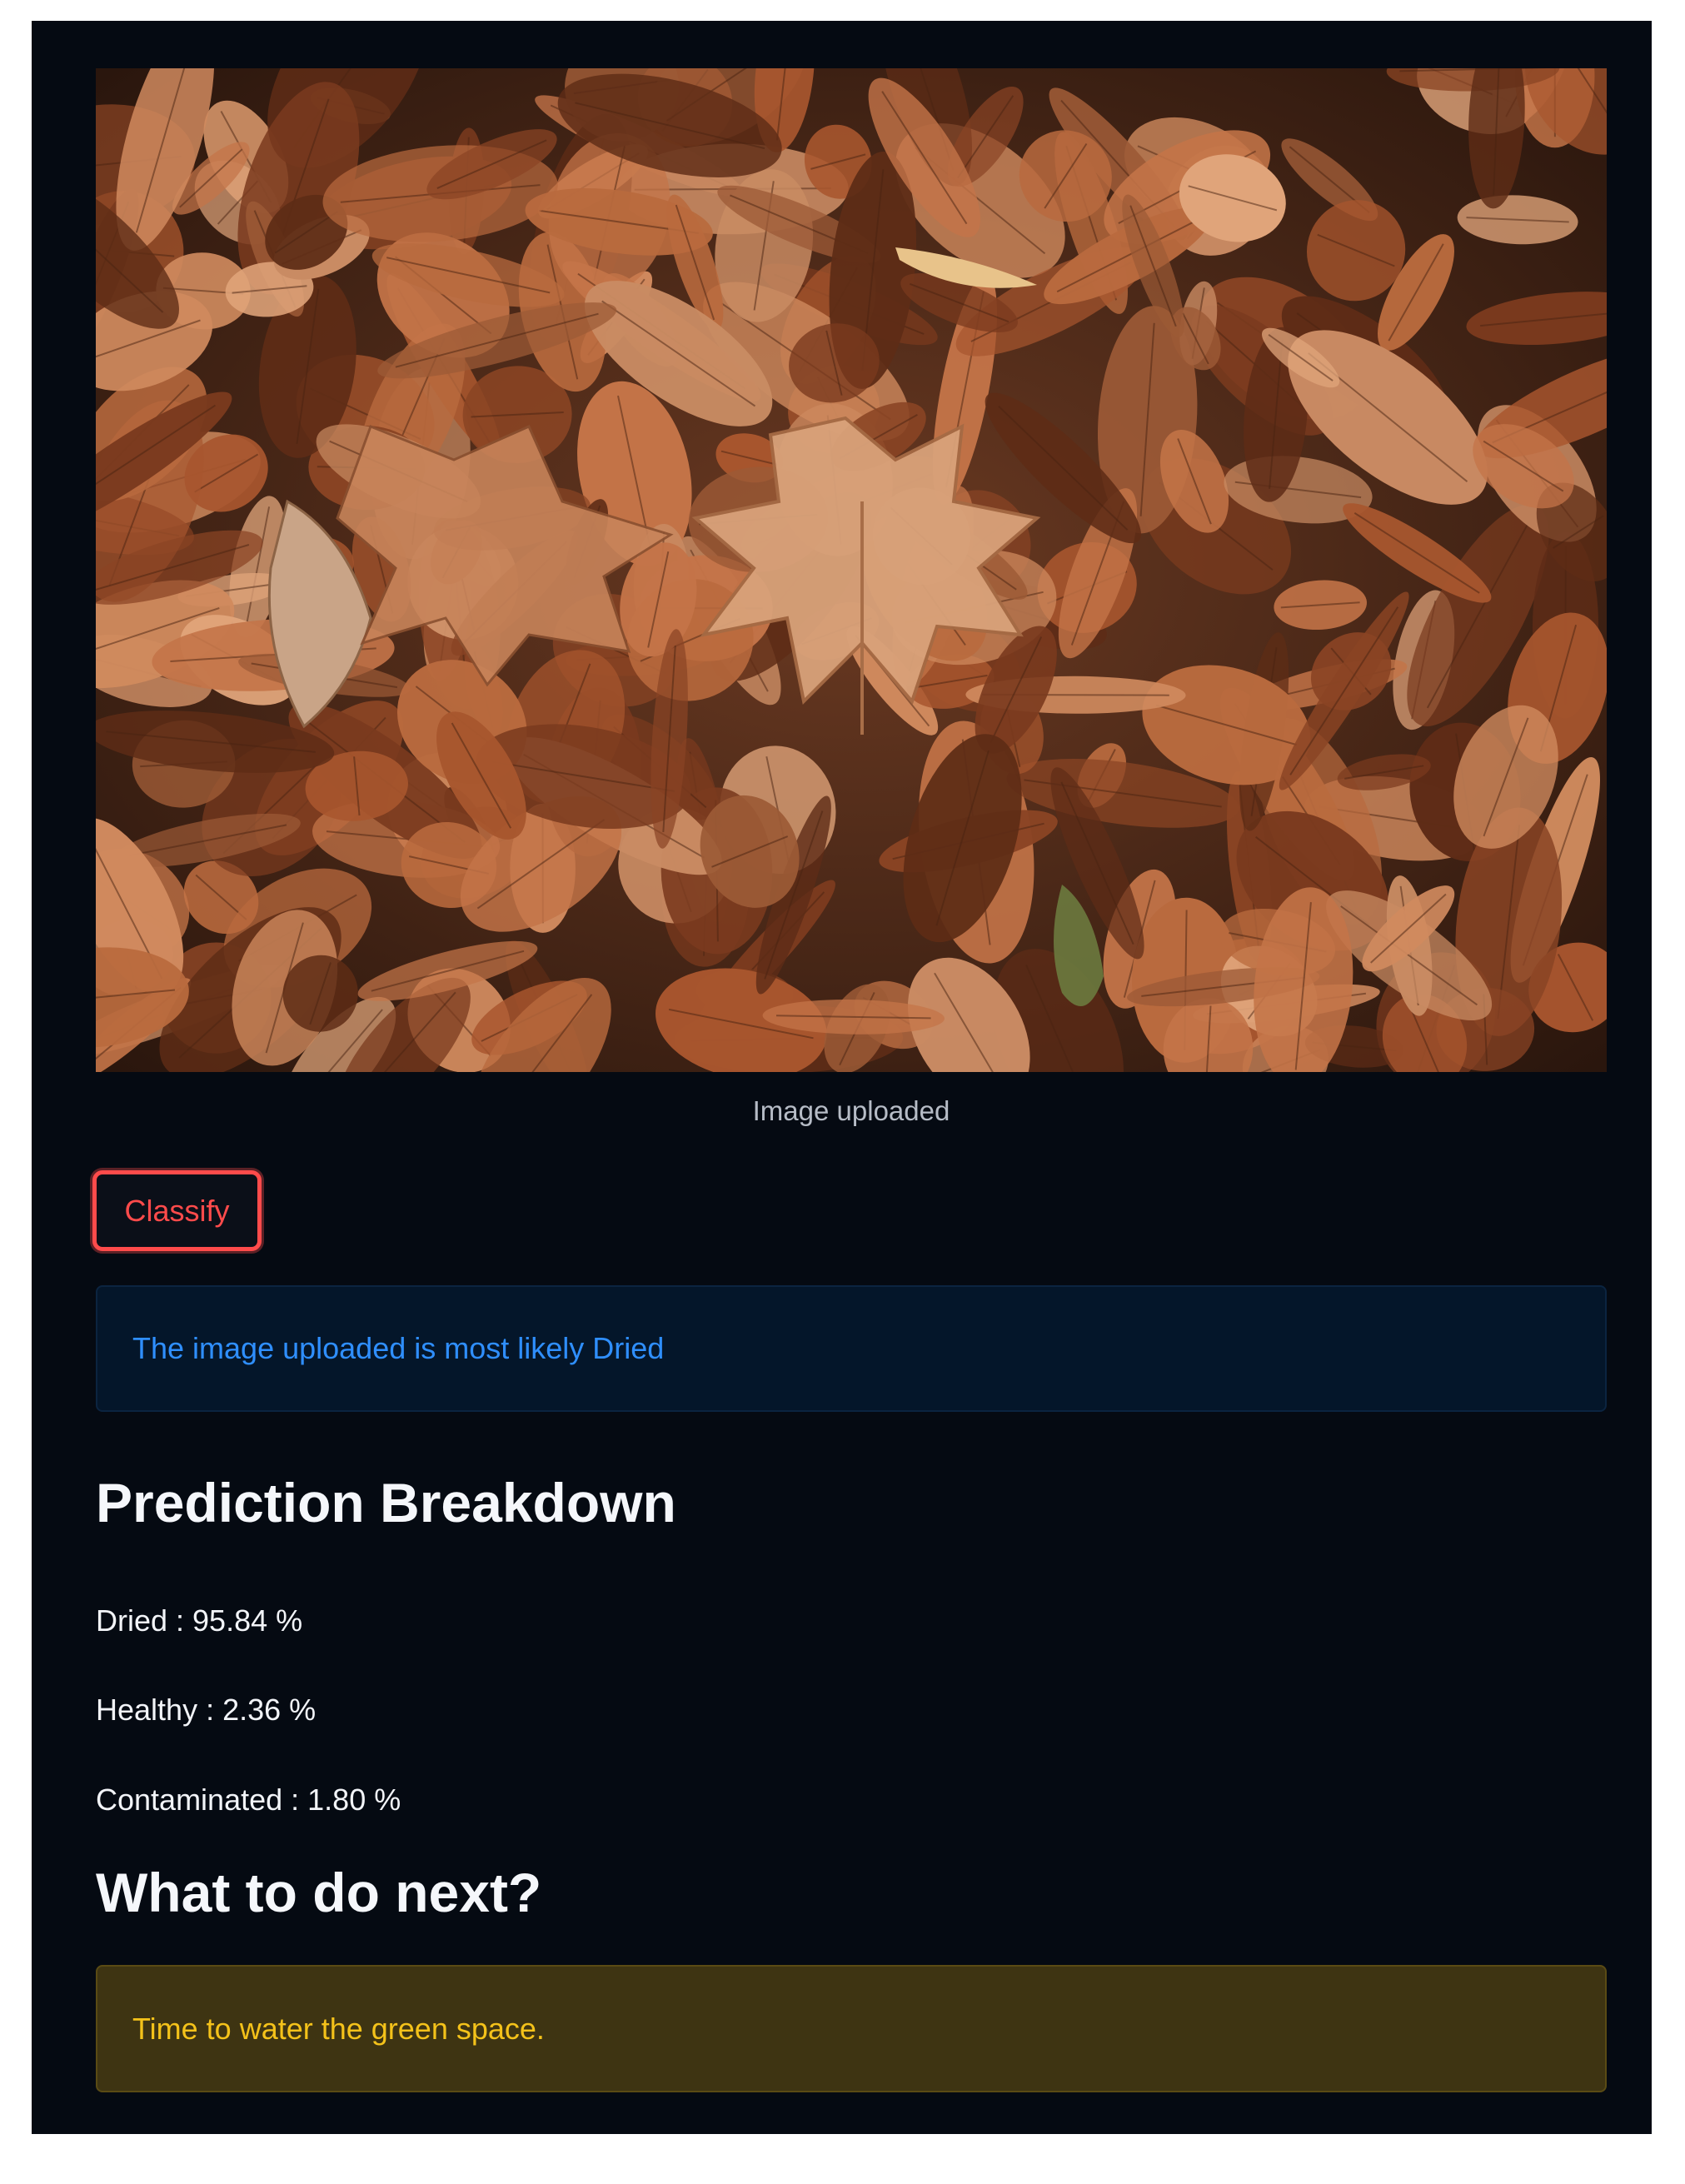 The height and width of the screenshot is (2184, 1685). What do you see at coordinates (248, 1800) in the screenshot?
I see `prediction-item-contaminated: Contaminated : 1.80 %` at bounding box center [248, 1800].